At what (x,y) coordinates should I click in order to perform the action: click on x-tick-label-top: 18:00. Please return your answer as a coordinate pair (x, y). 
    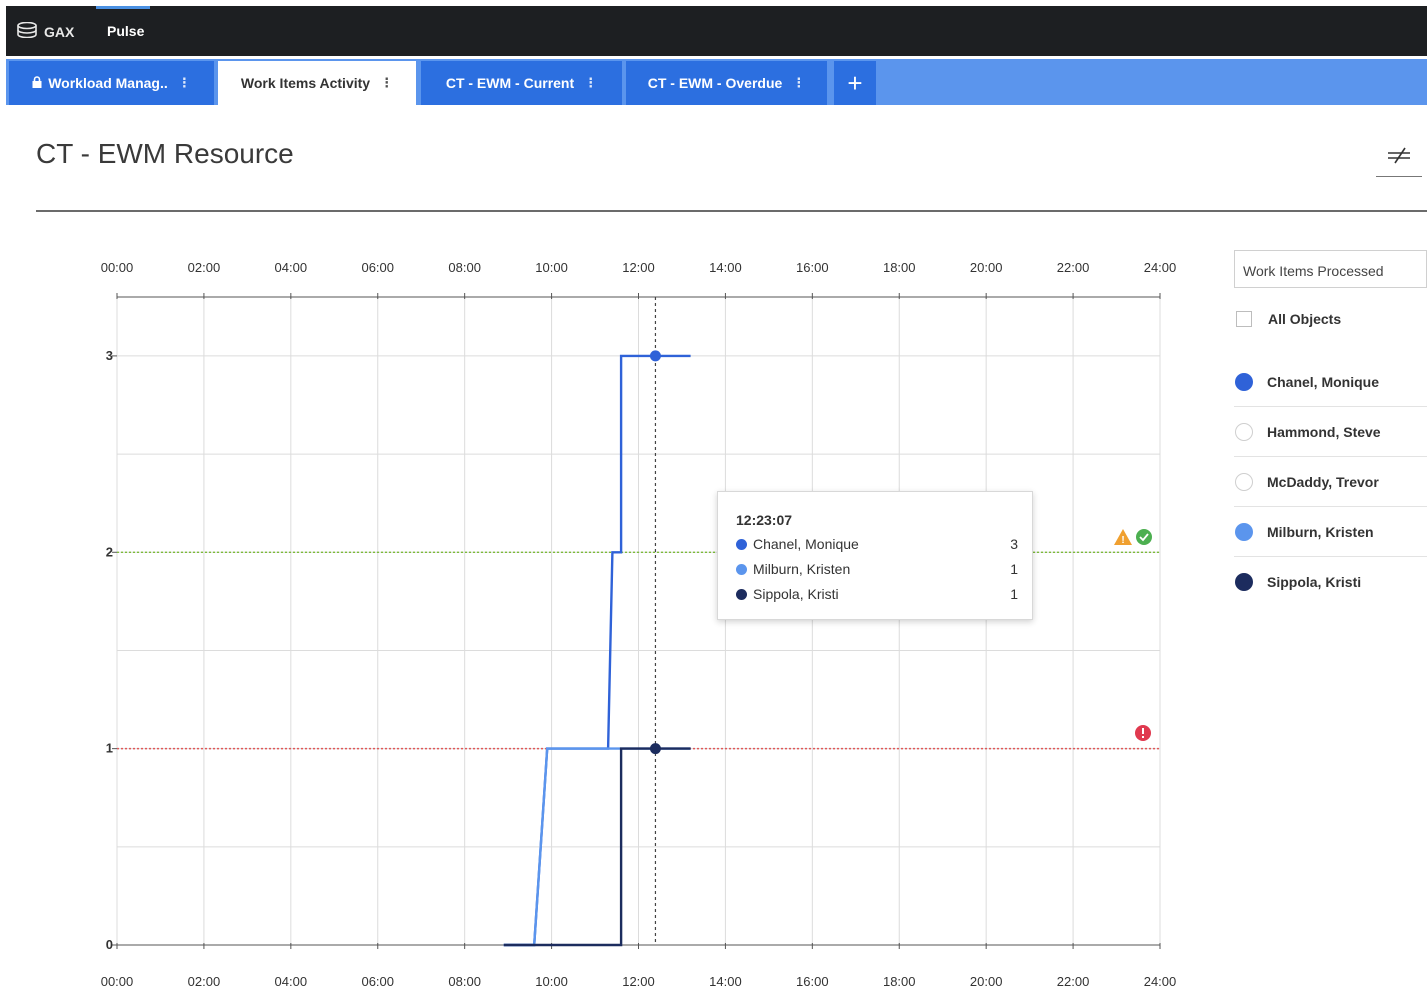
    Looking at the image, I should click on (899, 267).